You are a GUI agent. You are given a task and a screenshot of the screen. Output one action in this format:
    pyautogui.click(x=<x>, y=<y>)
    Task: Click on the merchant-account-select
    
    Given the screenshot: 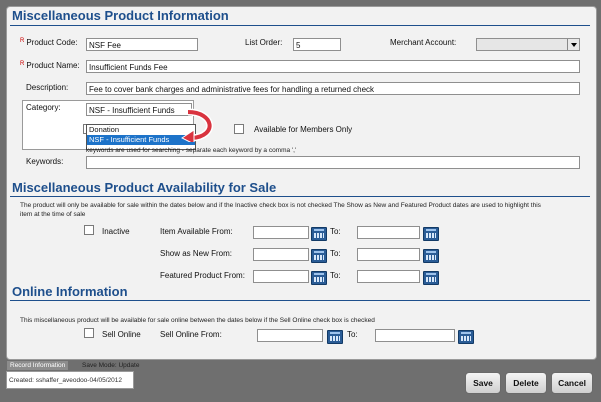 What is the action you would take?
    pyautogui.click(x=528, y=44)
    